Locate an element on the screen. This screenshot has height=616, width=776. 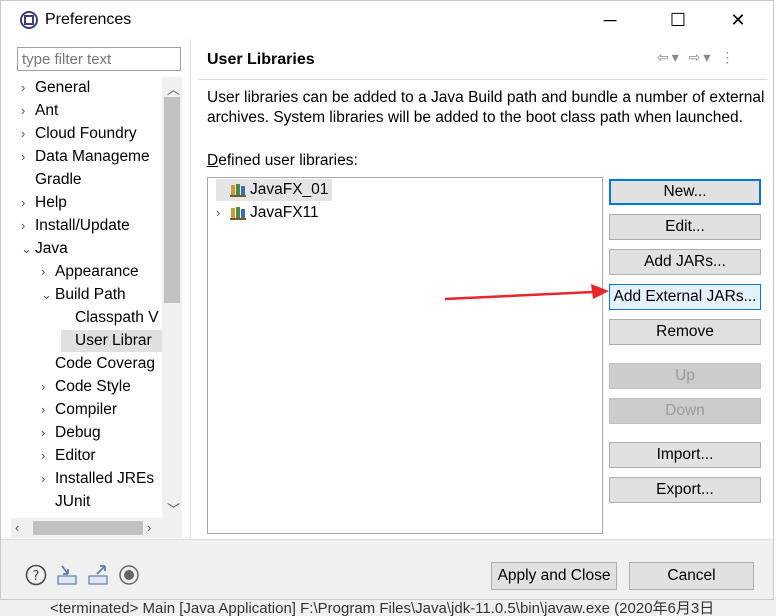
library-item-label: JavaFX11 is located at coordinates (284, 212).